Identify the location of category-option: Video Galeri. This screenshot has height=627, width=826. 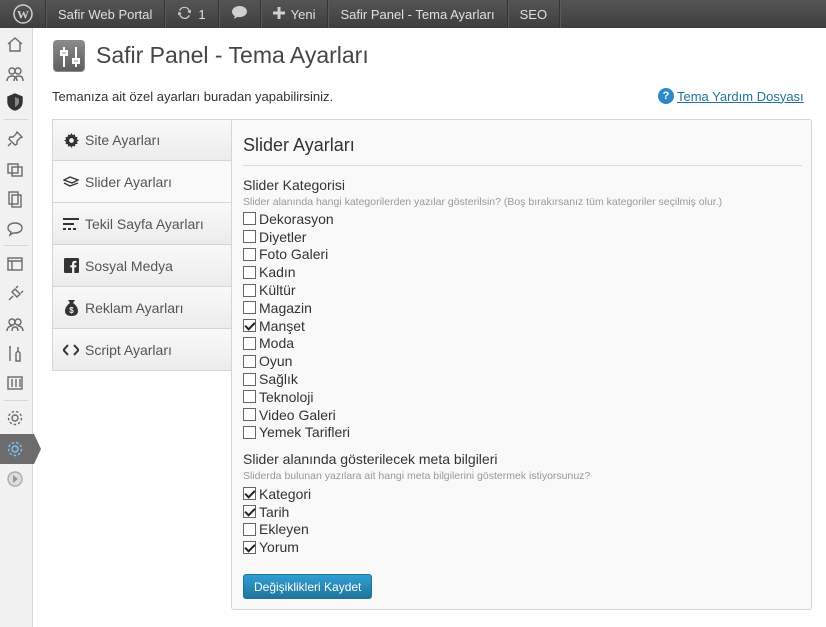
(296, 415).